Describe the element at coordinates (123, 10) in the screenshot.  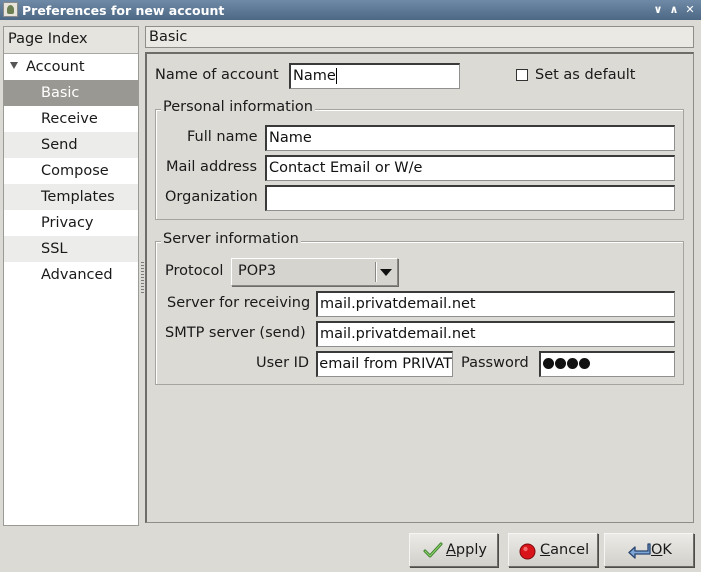
I see `window-title: Preferences for new account` at that location.